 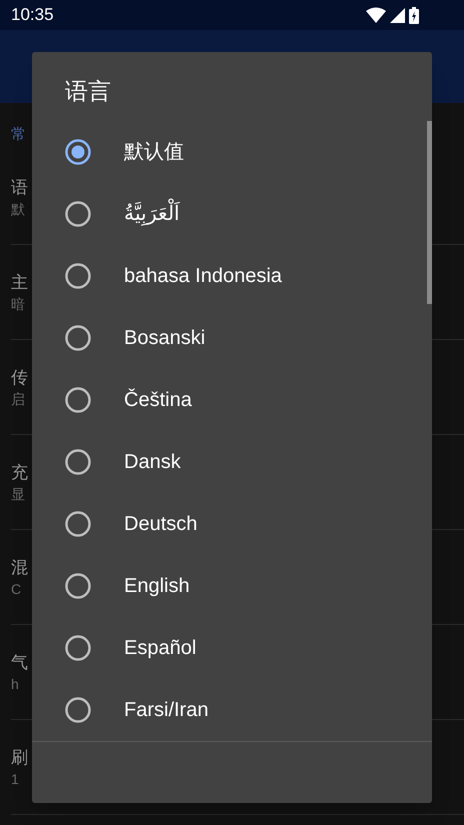 What do you see at coordinates (16, 589) in the screenshot?
I see `setting-value: C` at bounding box center [16, 589].